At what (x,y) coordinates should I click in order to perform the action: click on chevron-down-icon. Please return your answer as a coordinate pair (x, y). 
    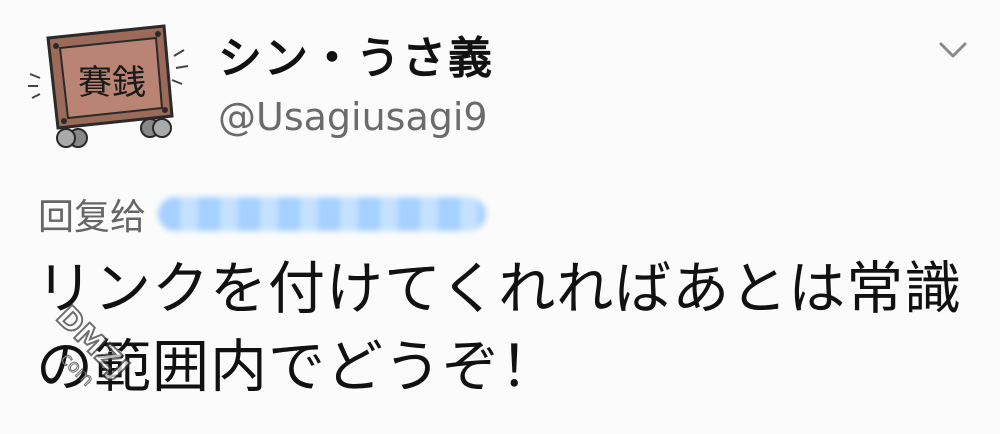
    Looking at the image, I should click on (953, 50).